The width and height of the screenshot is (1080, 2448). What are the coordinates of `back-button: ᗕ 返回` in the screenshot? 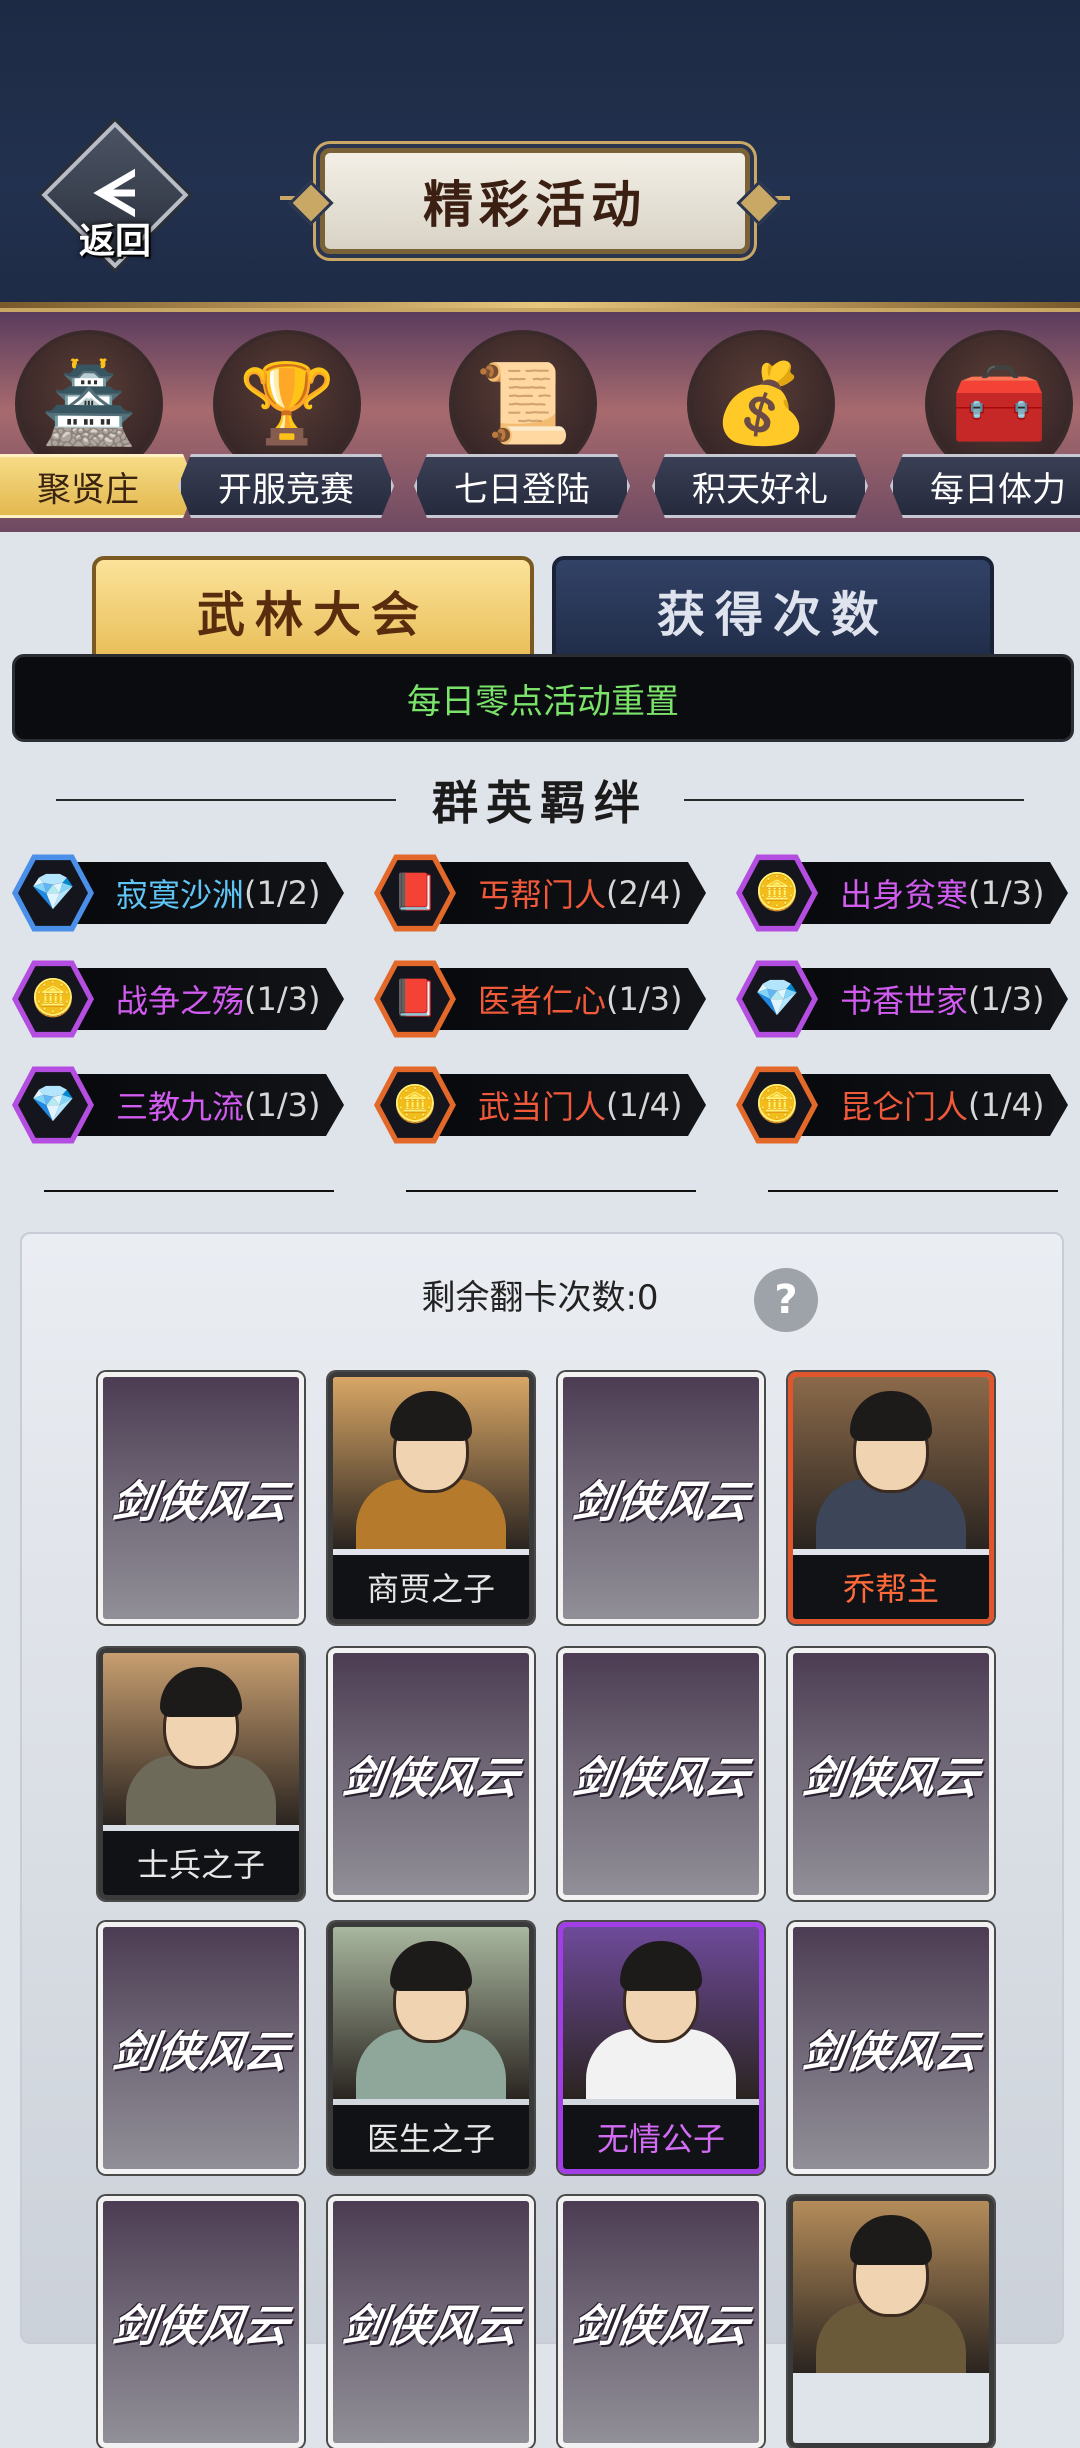 It's located at (115, 195).